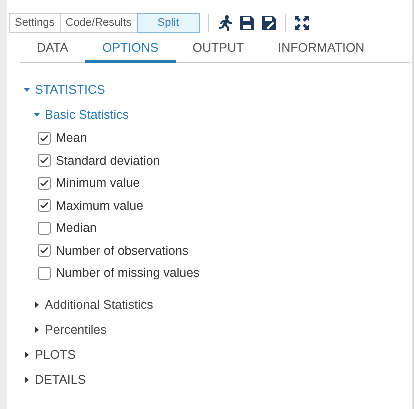 The height and width of the screenshot is (409, 414). What do you see at coordinates (70, 330) in the screenshot?
I see `subsection-header: Percentiles` at bounding box center [70, 330].